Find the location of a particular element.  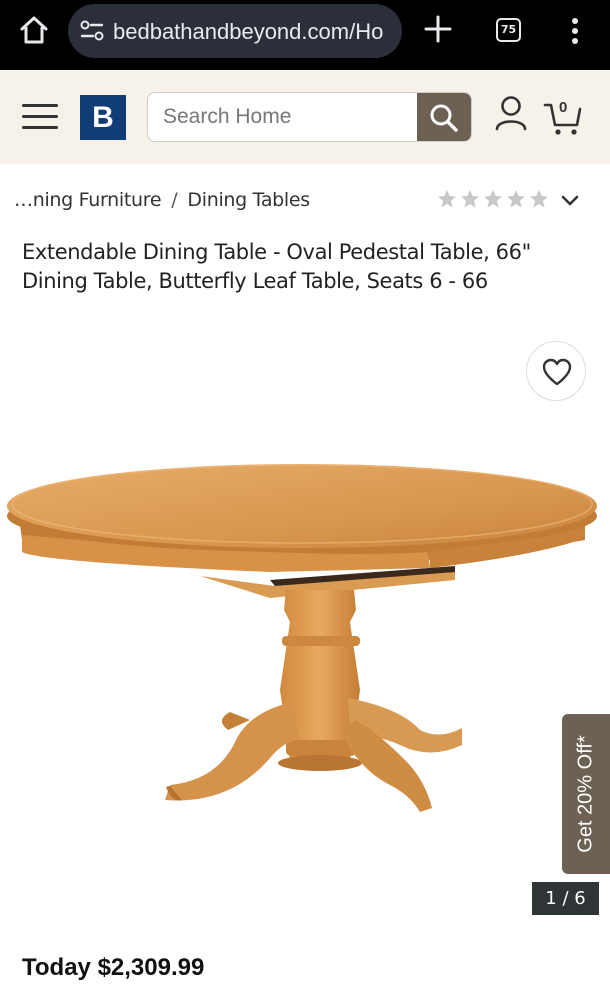

logo-letter: B is located at coordinates (103, 117).